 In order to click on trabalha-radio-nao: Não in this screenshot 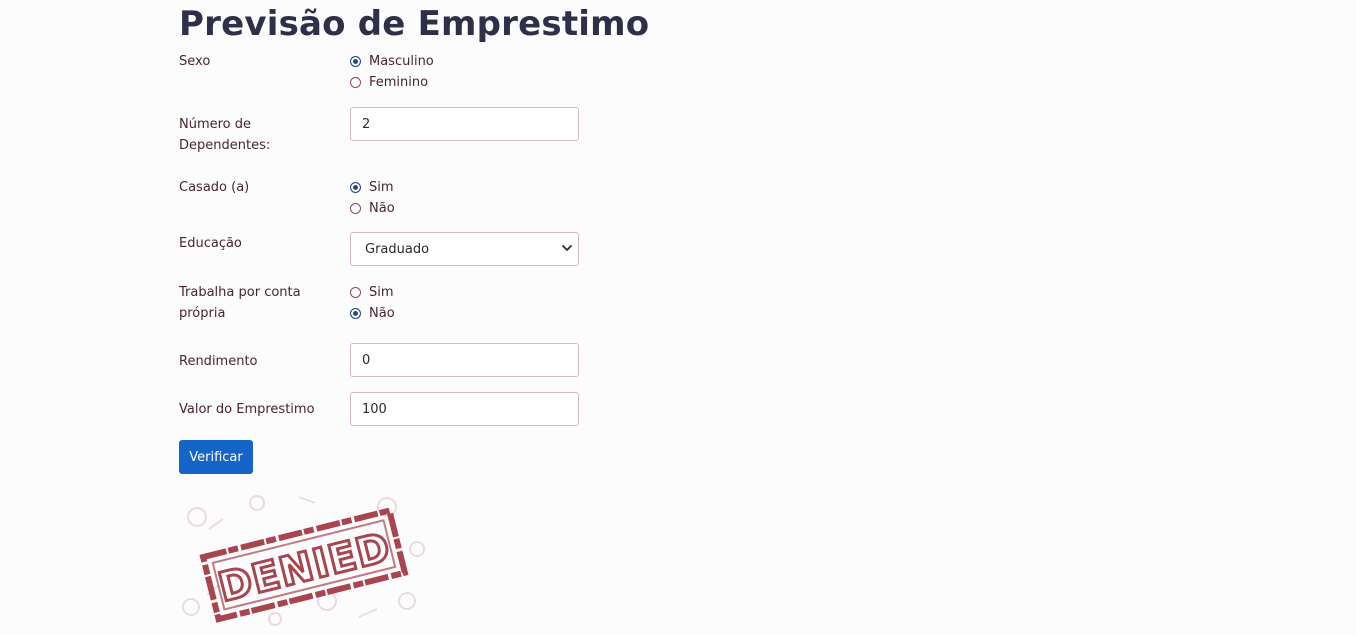, I will do `click(372, 313)`.